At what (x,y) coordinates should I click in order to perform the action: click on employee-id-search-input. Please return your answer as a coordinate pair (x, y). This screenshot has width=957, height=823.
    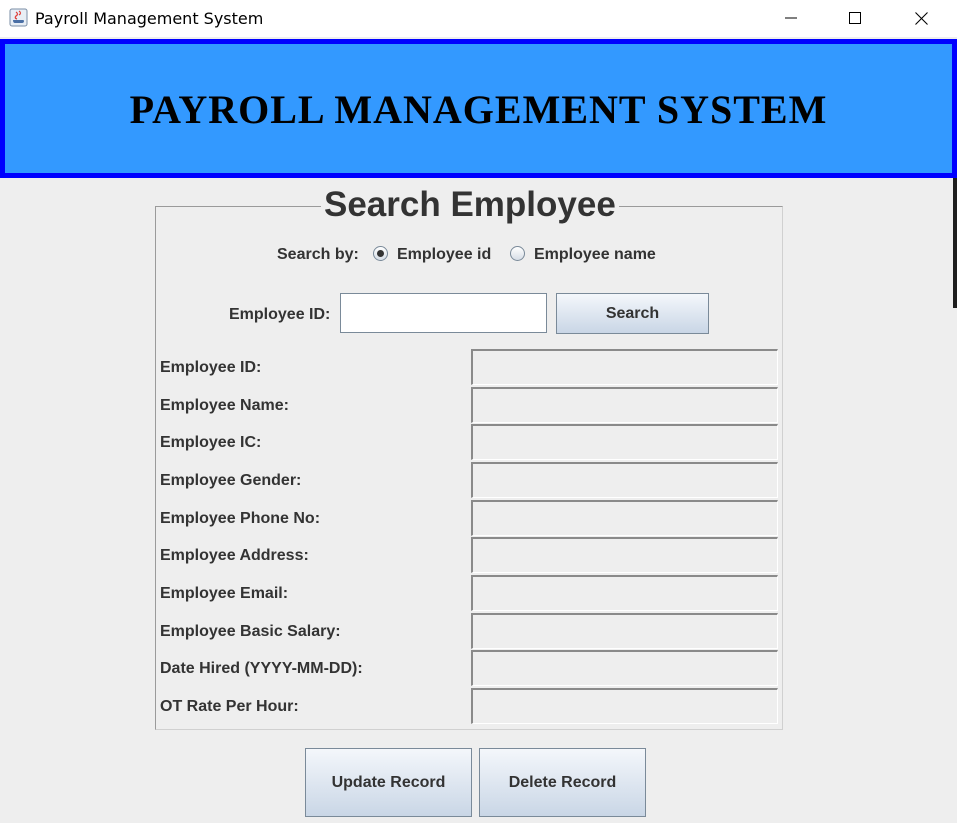
    Looking at the image, I should click on (443, 313).